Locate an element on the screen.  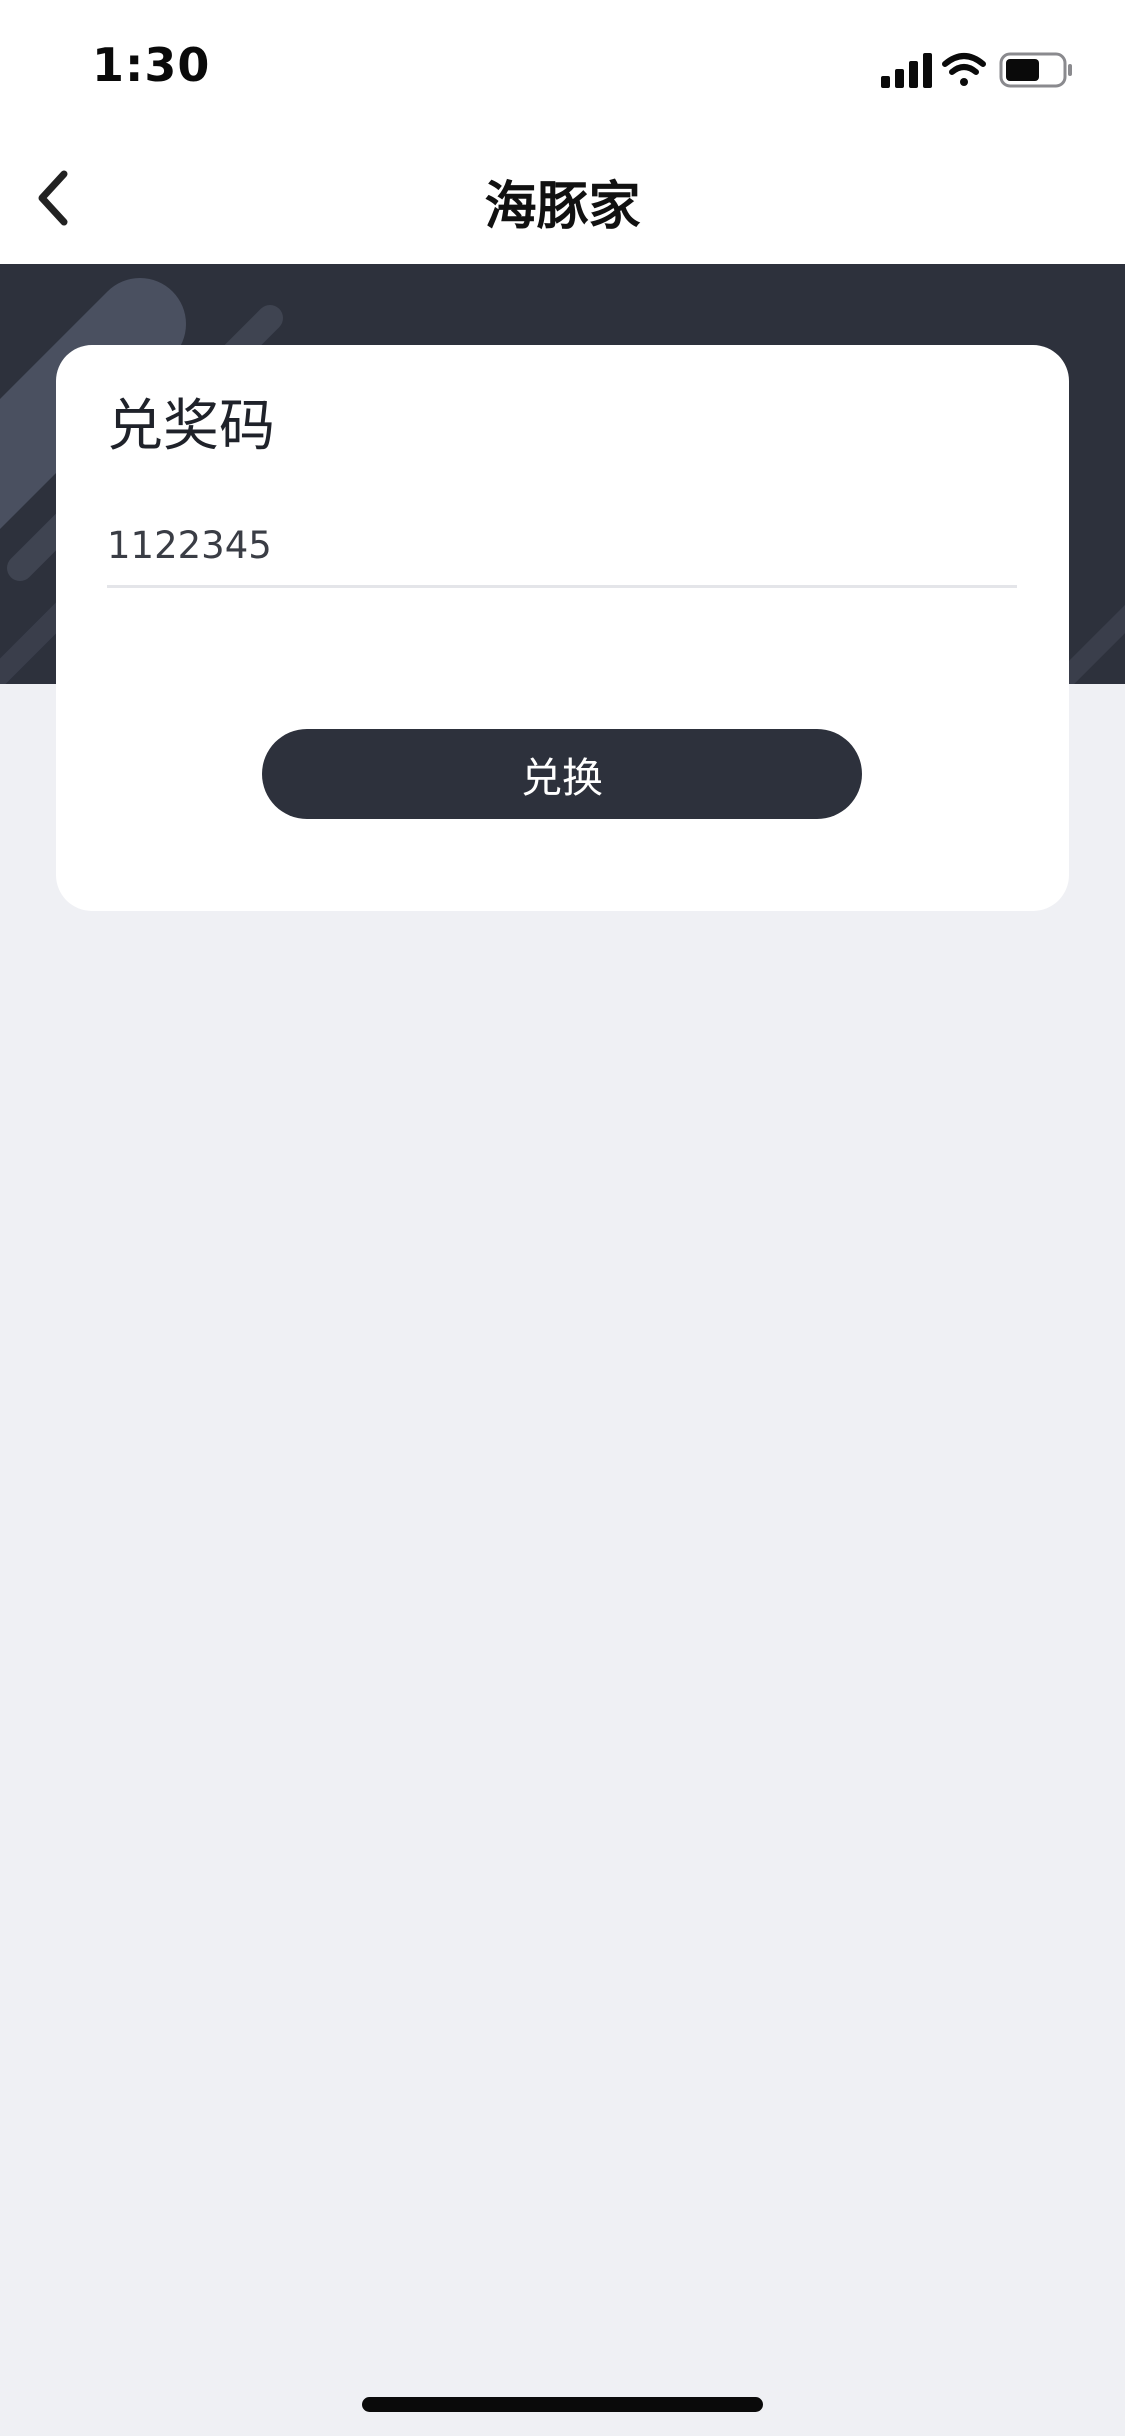
cellular-signal-icon is located at coordinates (906, 70).